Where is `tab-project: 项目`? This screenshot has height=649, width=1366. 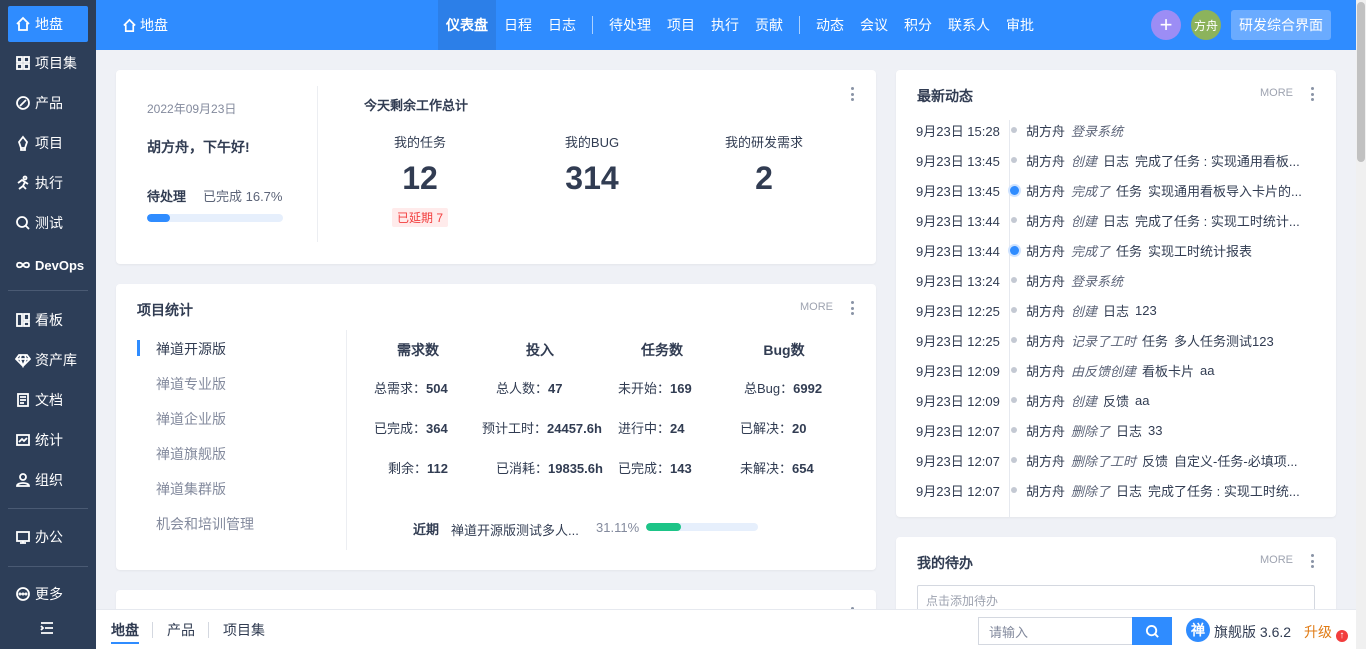
tab-project: 项目 is located at coordinates (681, 25).